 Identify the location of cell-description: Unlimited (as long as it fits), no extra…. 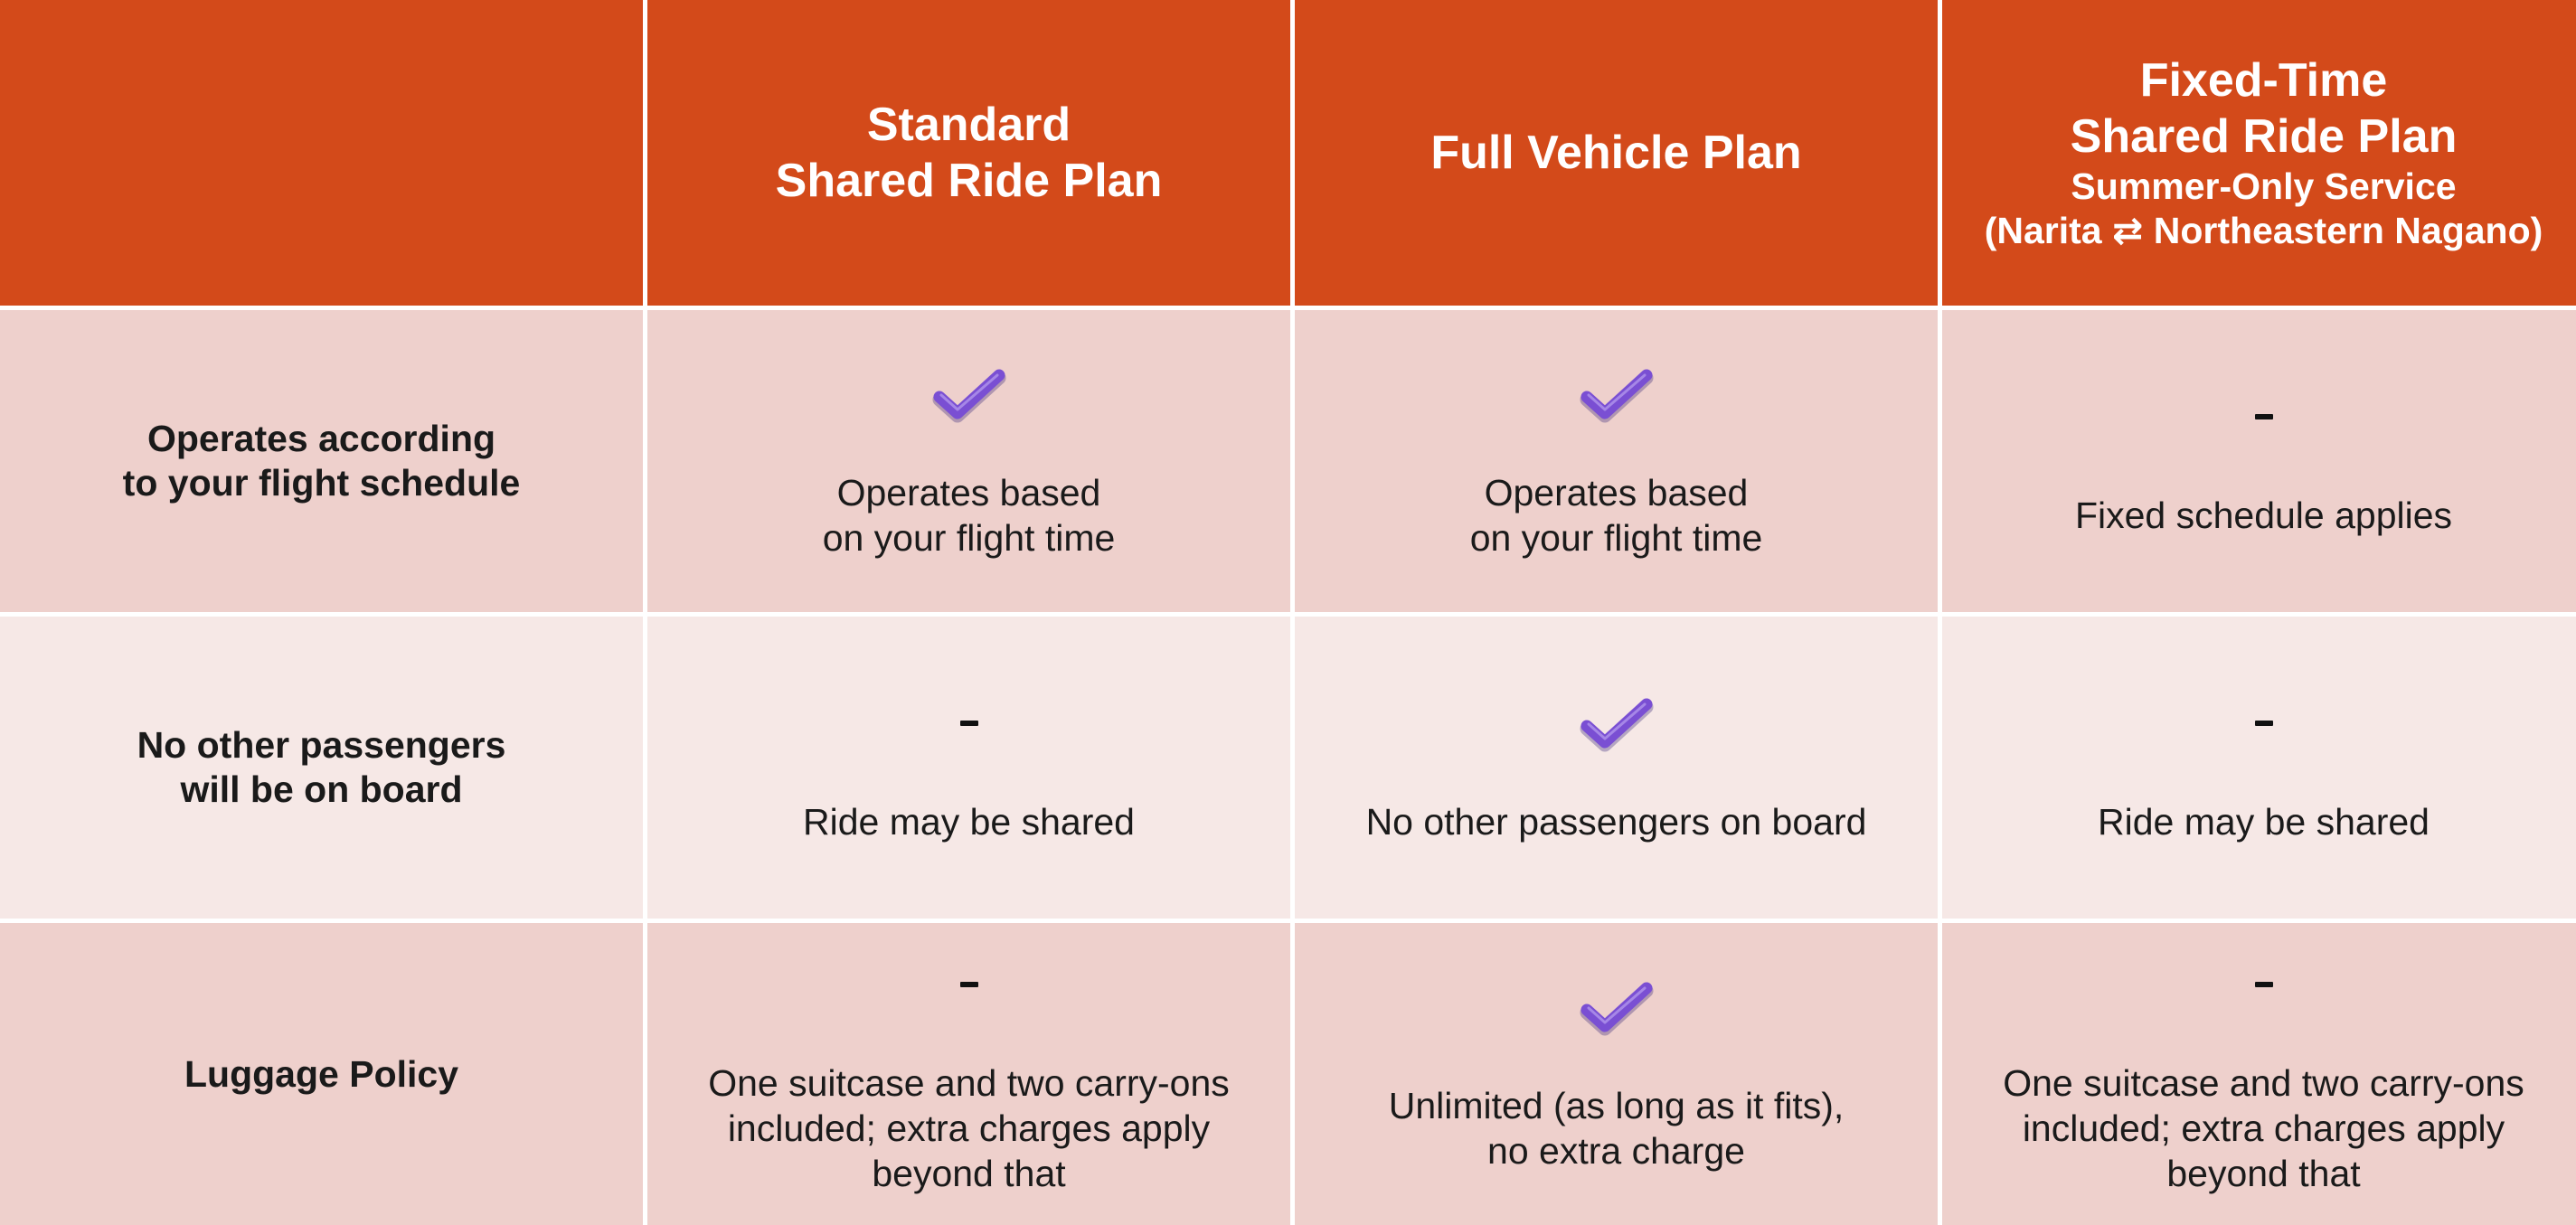
(1616, 1128).